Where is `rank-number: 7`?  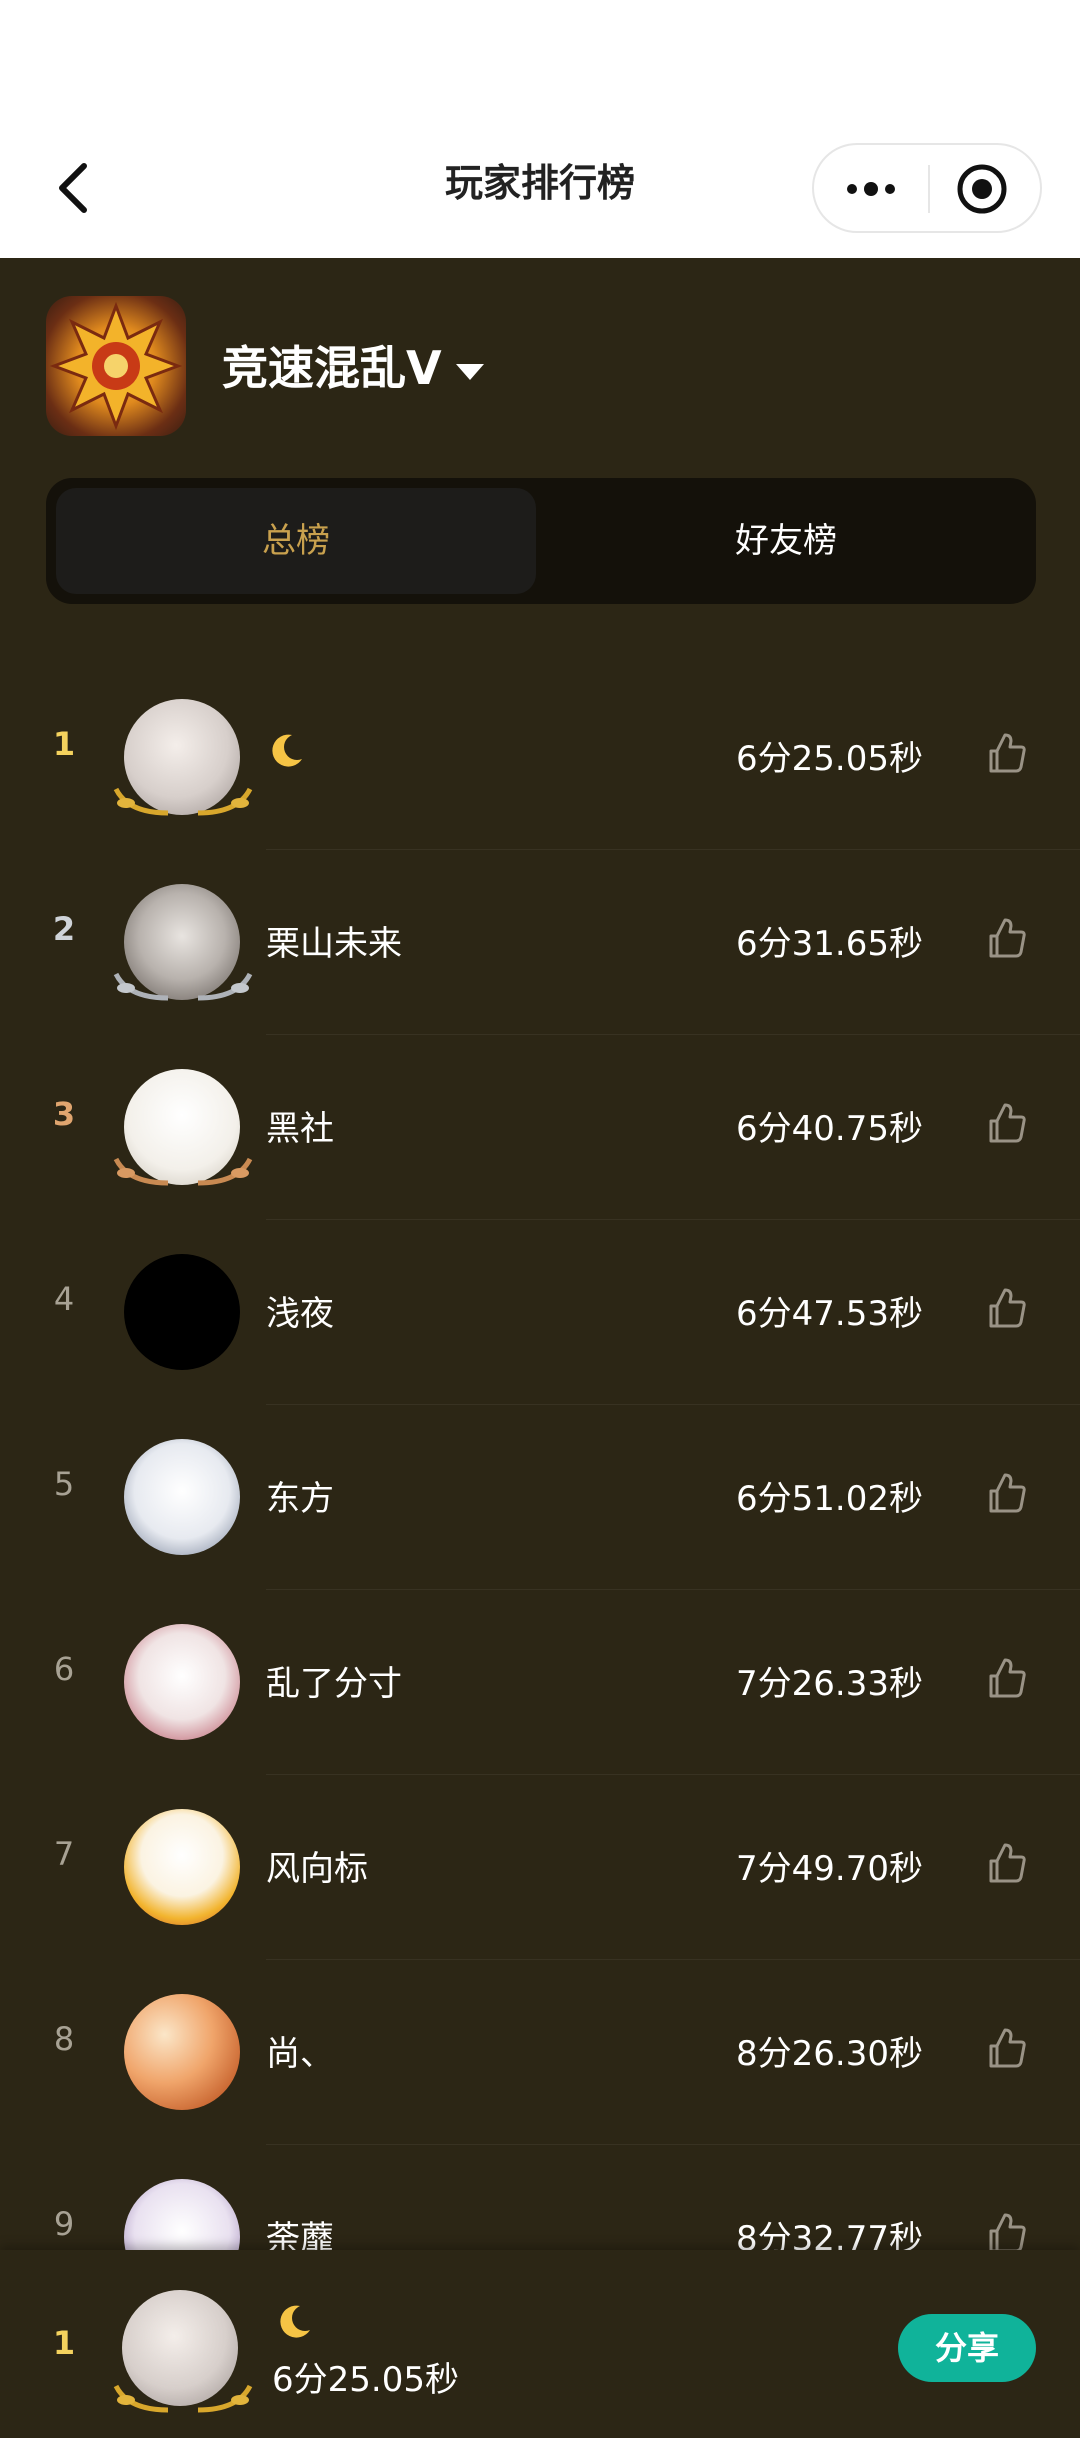
rank-number: 7 is located at coordinates (64, 1854).